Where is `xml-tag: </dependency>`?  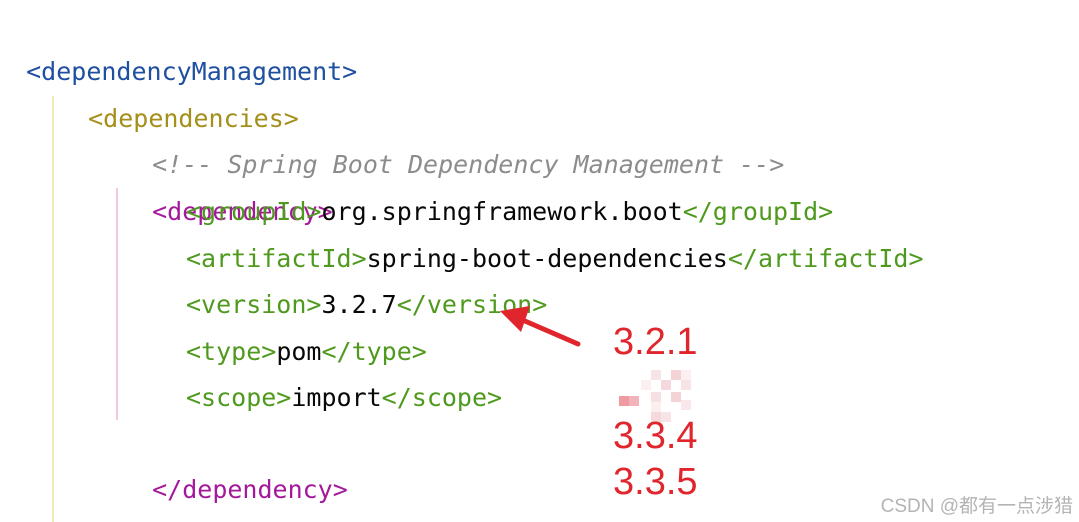
xml-tag: </dependency> is located at coordinates (250, 489).